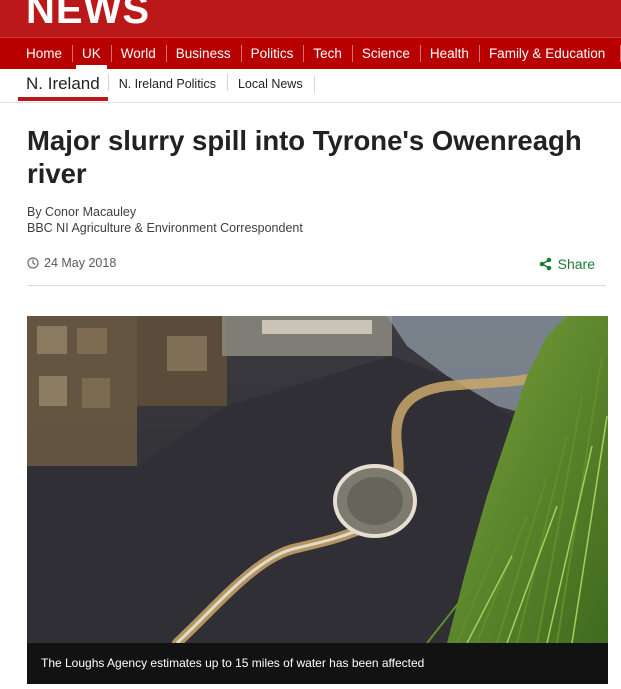 Image resolution: width=621 pixels, height=689 pixels. What do you see at coordinates (82, 212) in the screenshot?
I see `byline-author: By Conor Macauley` at bounding box center [82, 212].